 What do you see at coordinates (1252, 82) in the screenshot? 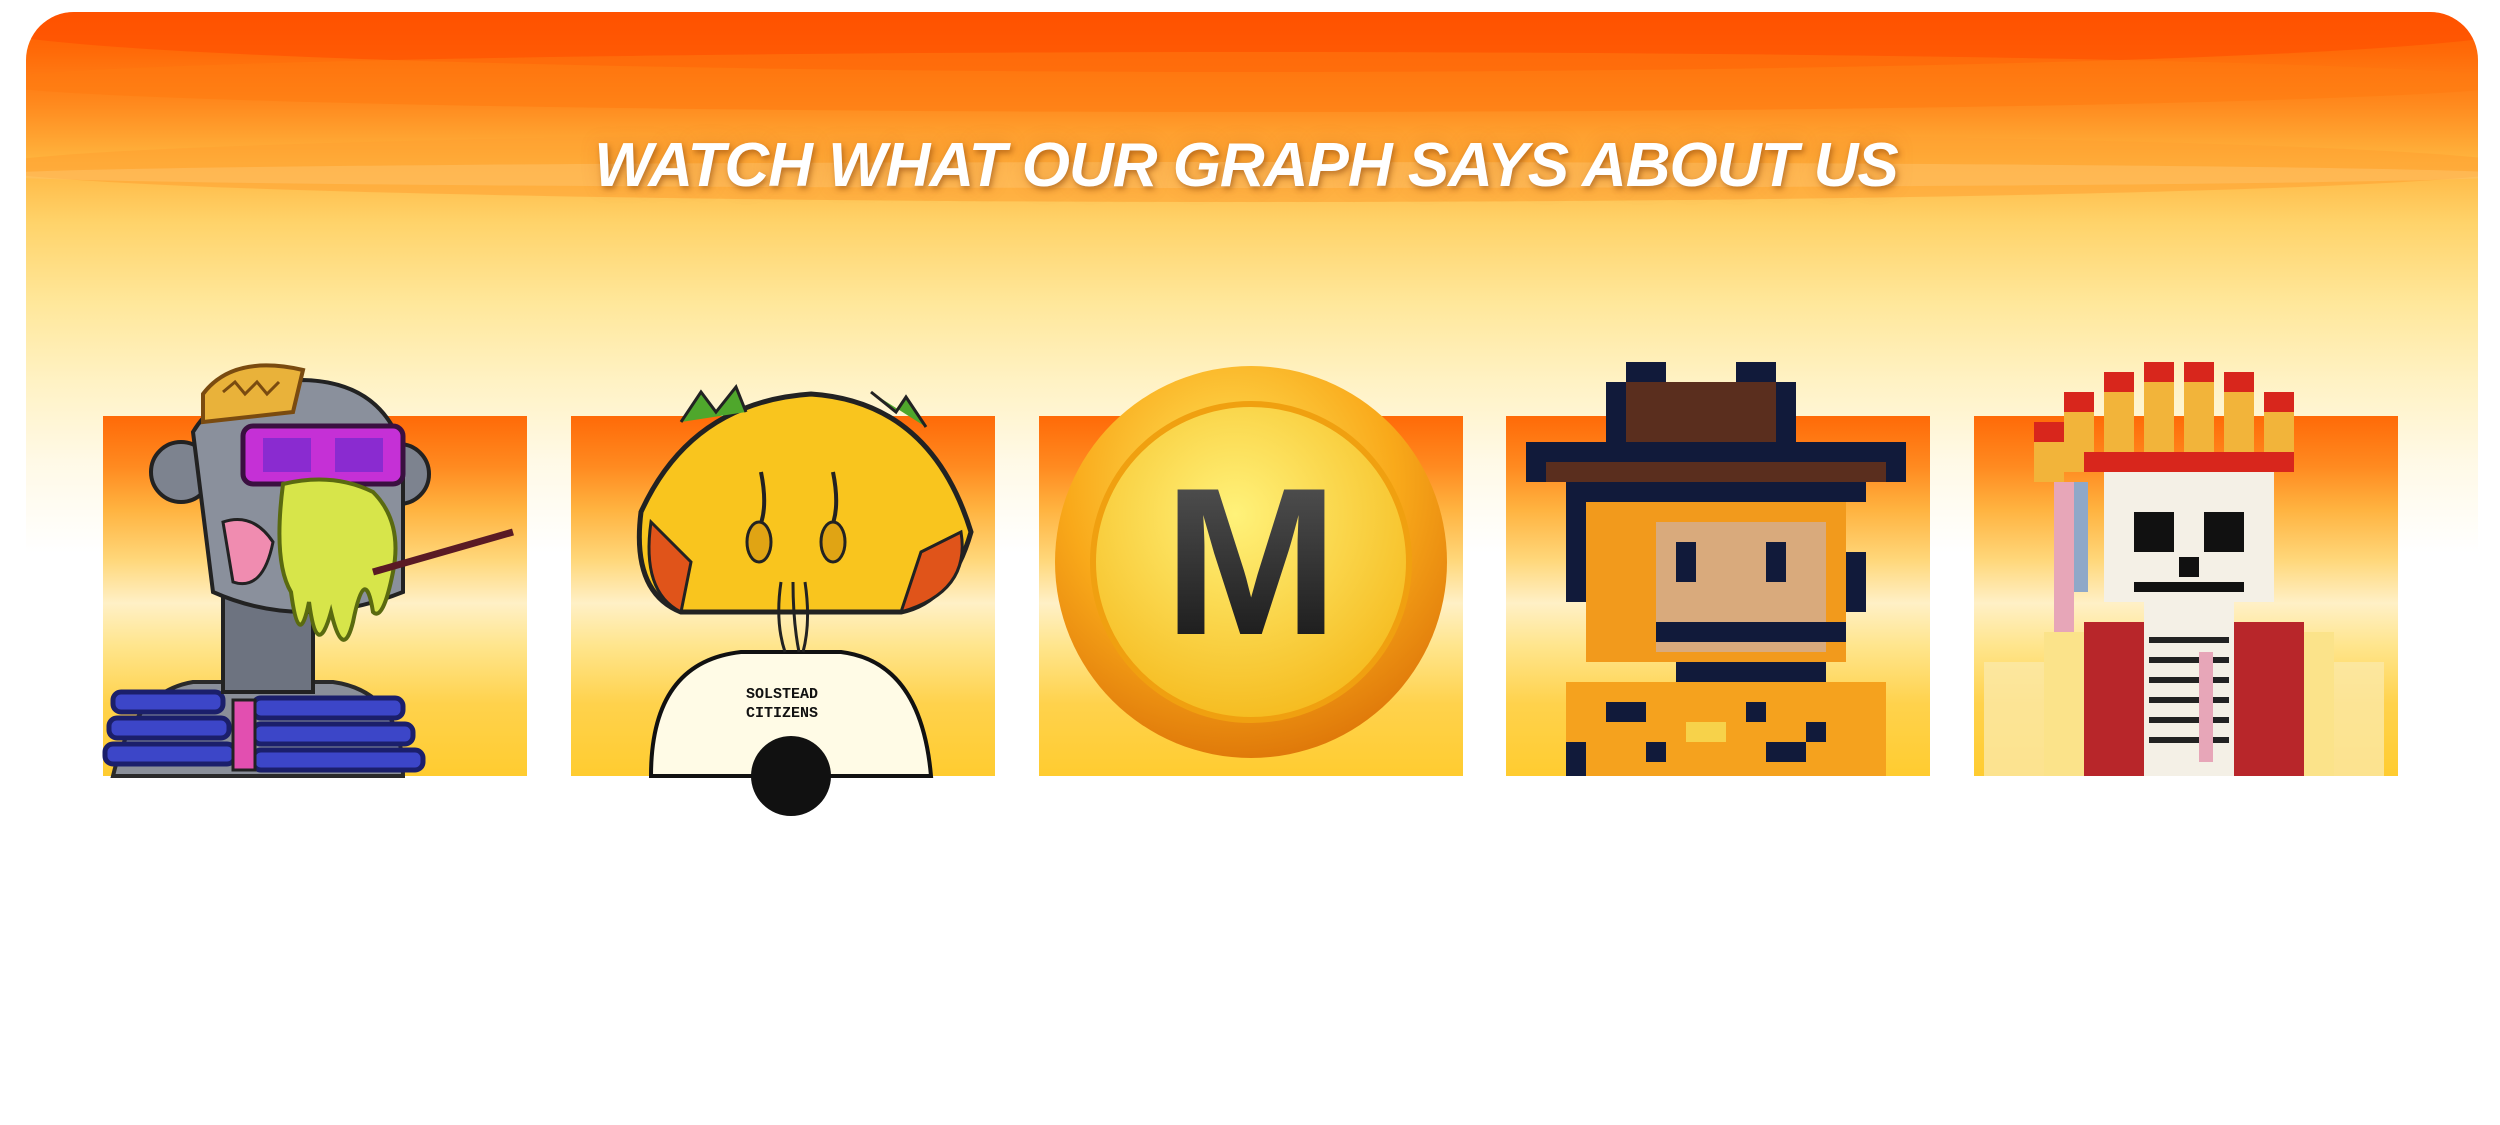
I see `banner-streak` at bounding box center [1252, 82].